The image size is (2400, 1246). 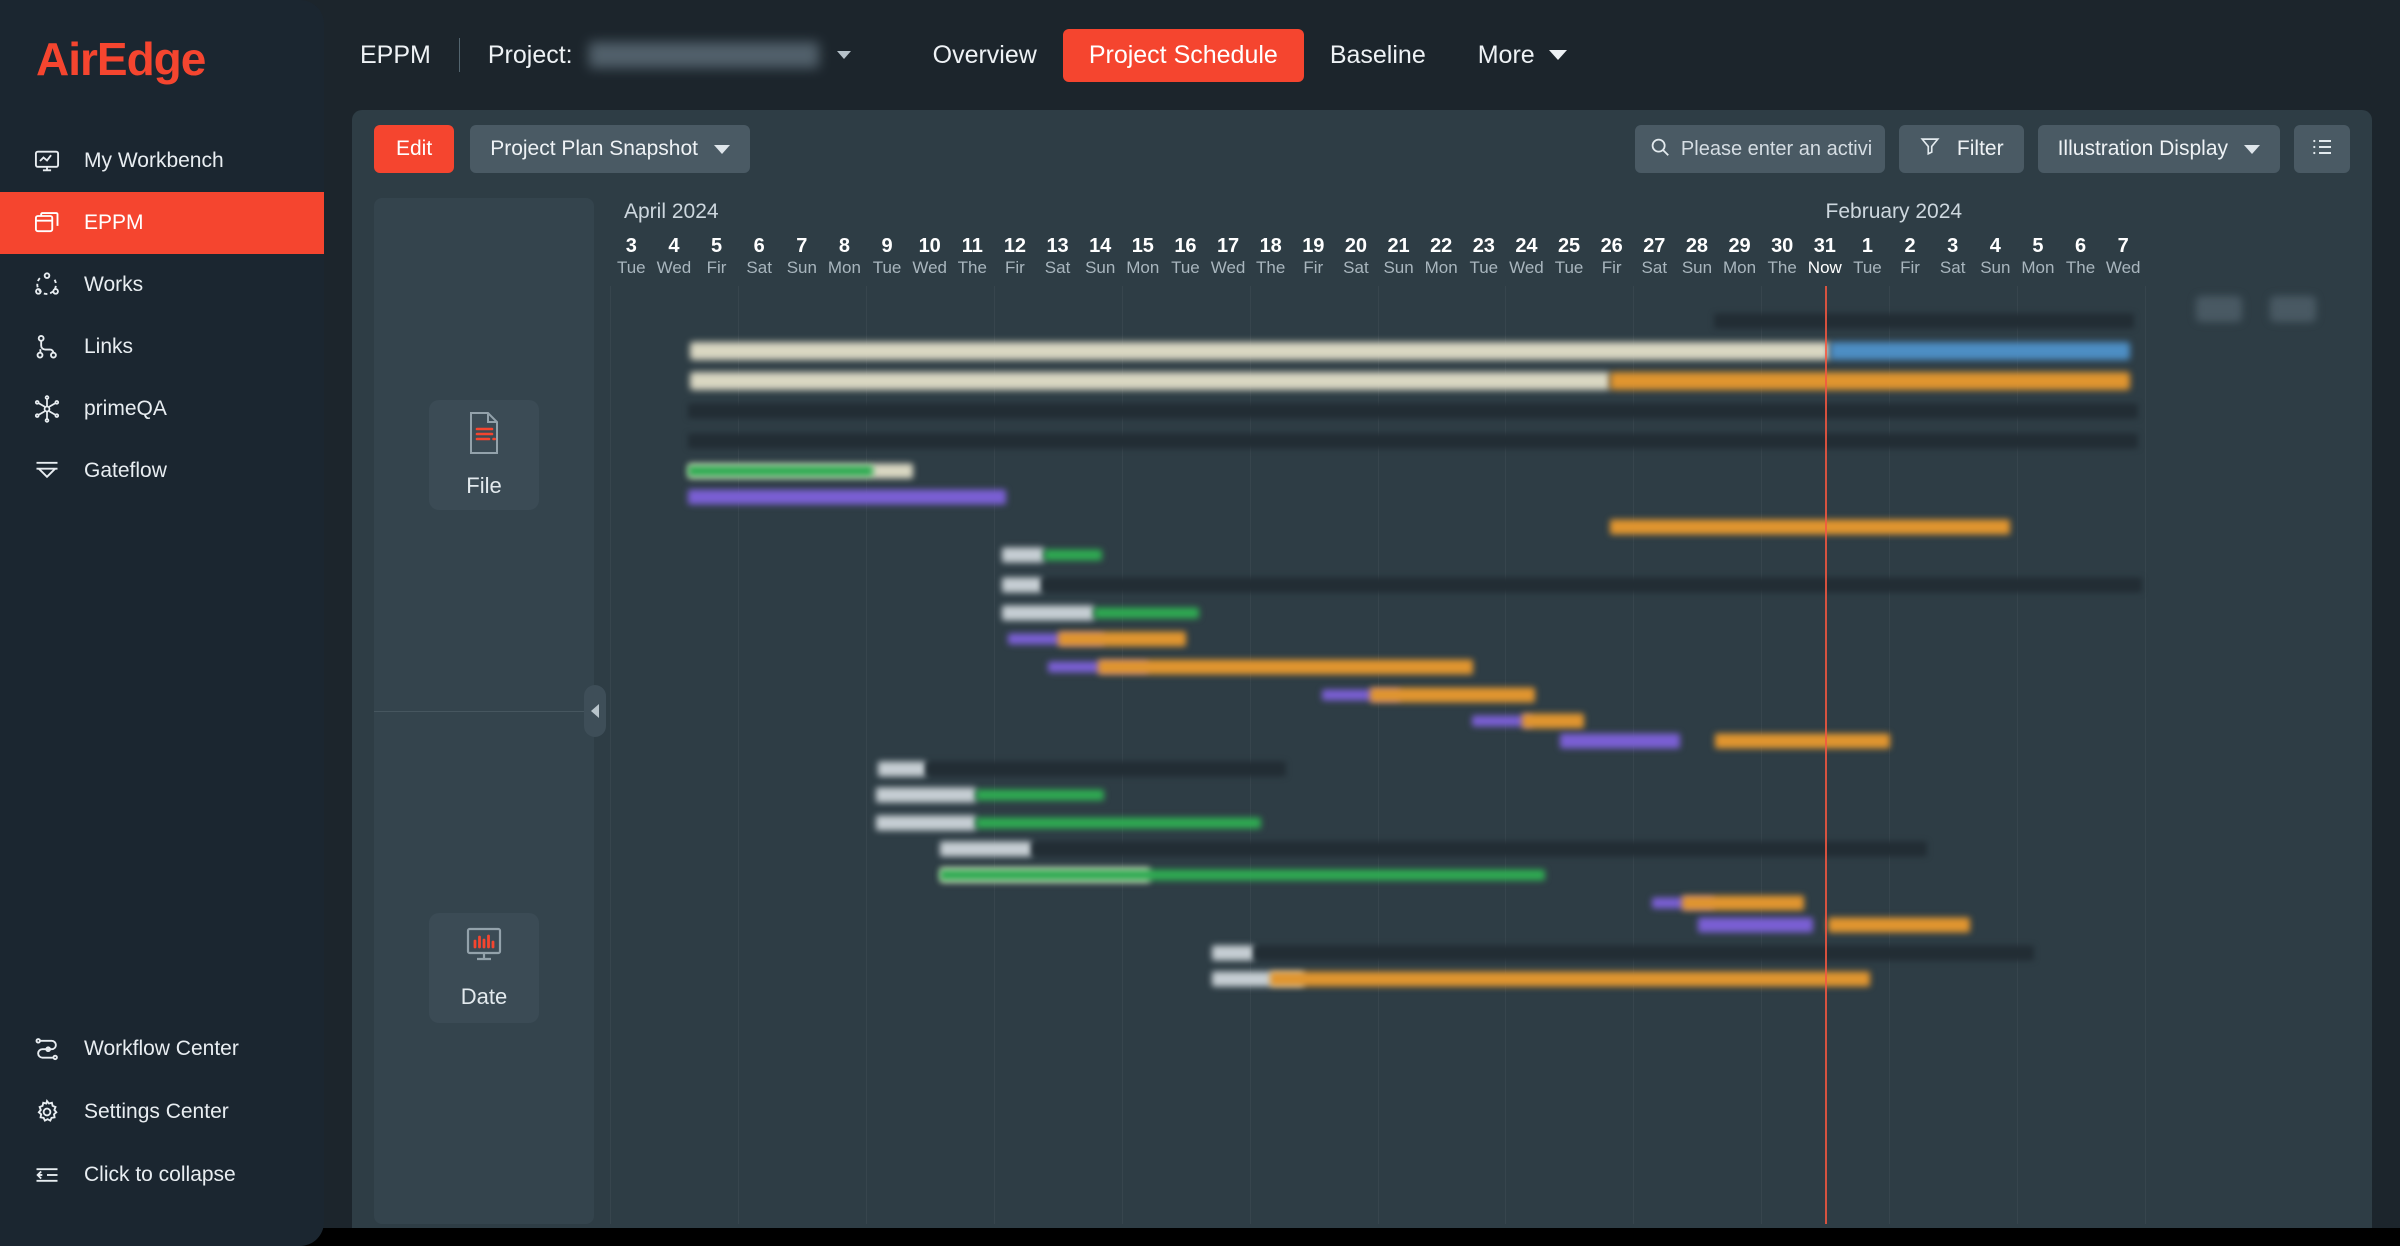 I want to click on search-input, so click(x=1775, y=149).